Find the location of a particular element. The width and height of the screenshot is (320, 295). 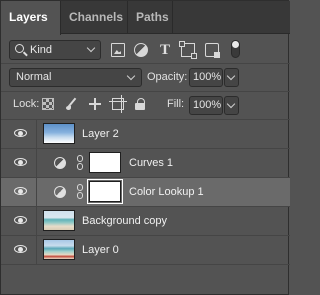

filter-kind-dropdown: Kind is located at coordinates (55, 50).